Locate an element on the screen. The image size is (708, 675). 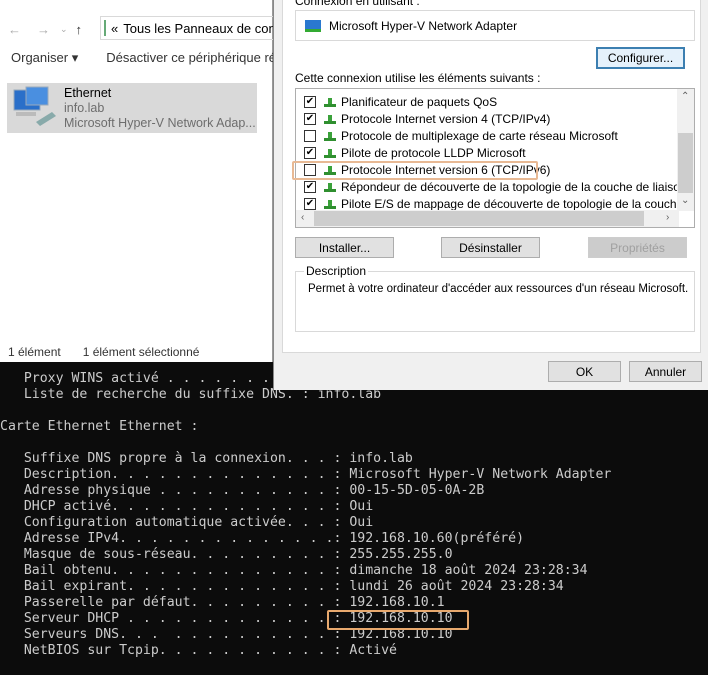
component-item: ✔ Pilote de protocole LLDP Microsoft is located at coordinates (411, 152).